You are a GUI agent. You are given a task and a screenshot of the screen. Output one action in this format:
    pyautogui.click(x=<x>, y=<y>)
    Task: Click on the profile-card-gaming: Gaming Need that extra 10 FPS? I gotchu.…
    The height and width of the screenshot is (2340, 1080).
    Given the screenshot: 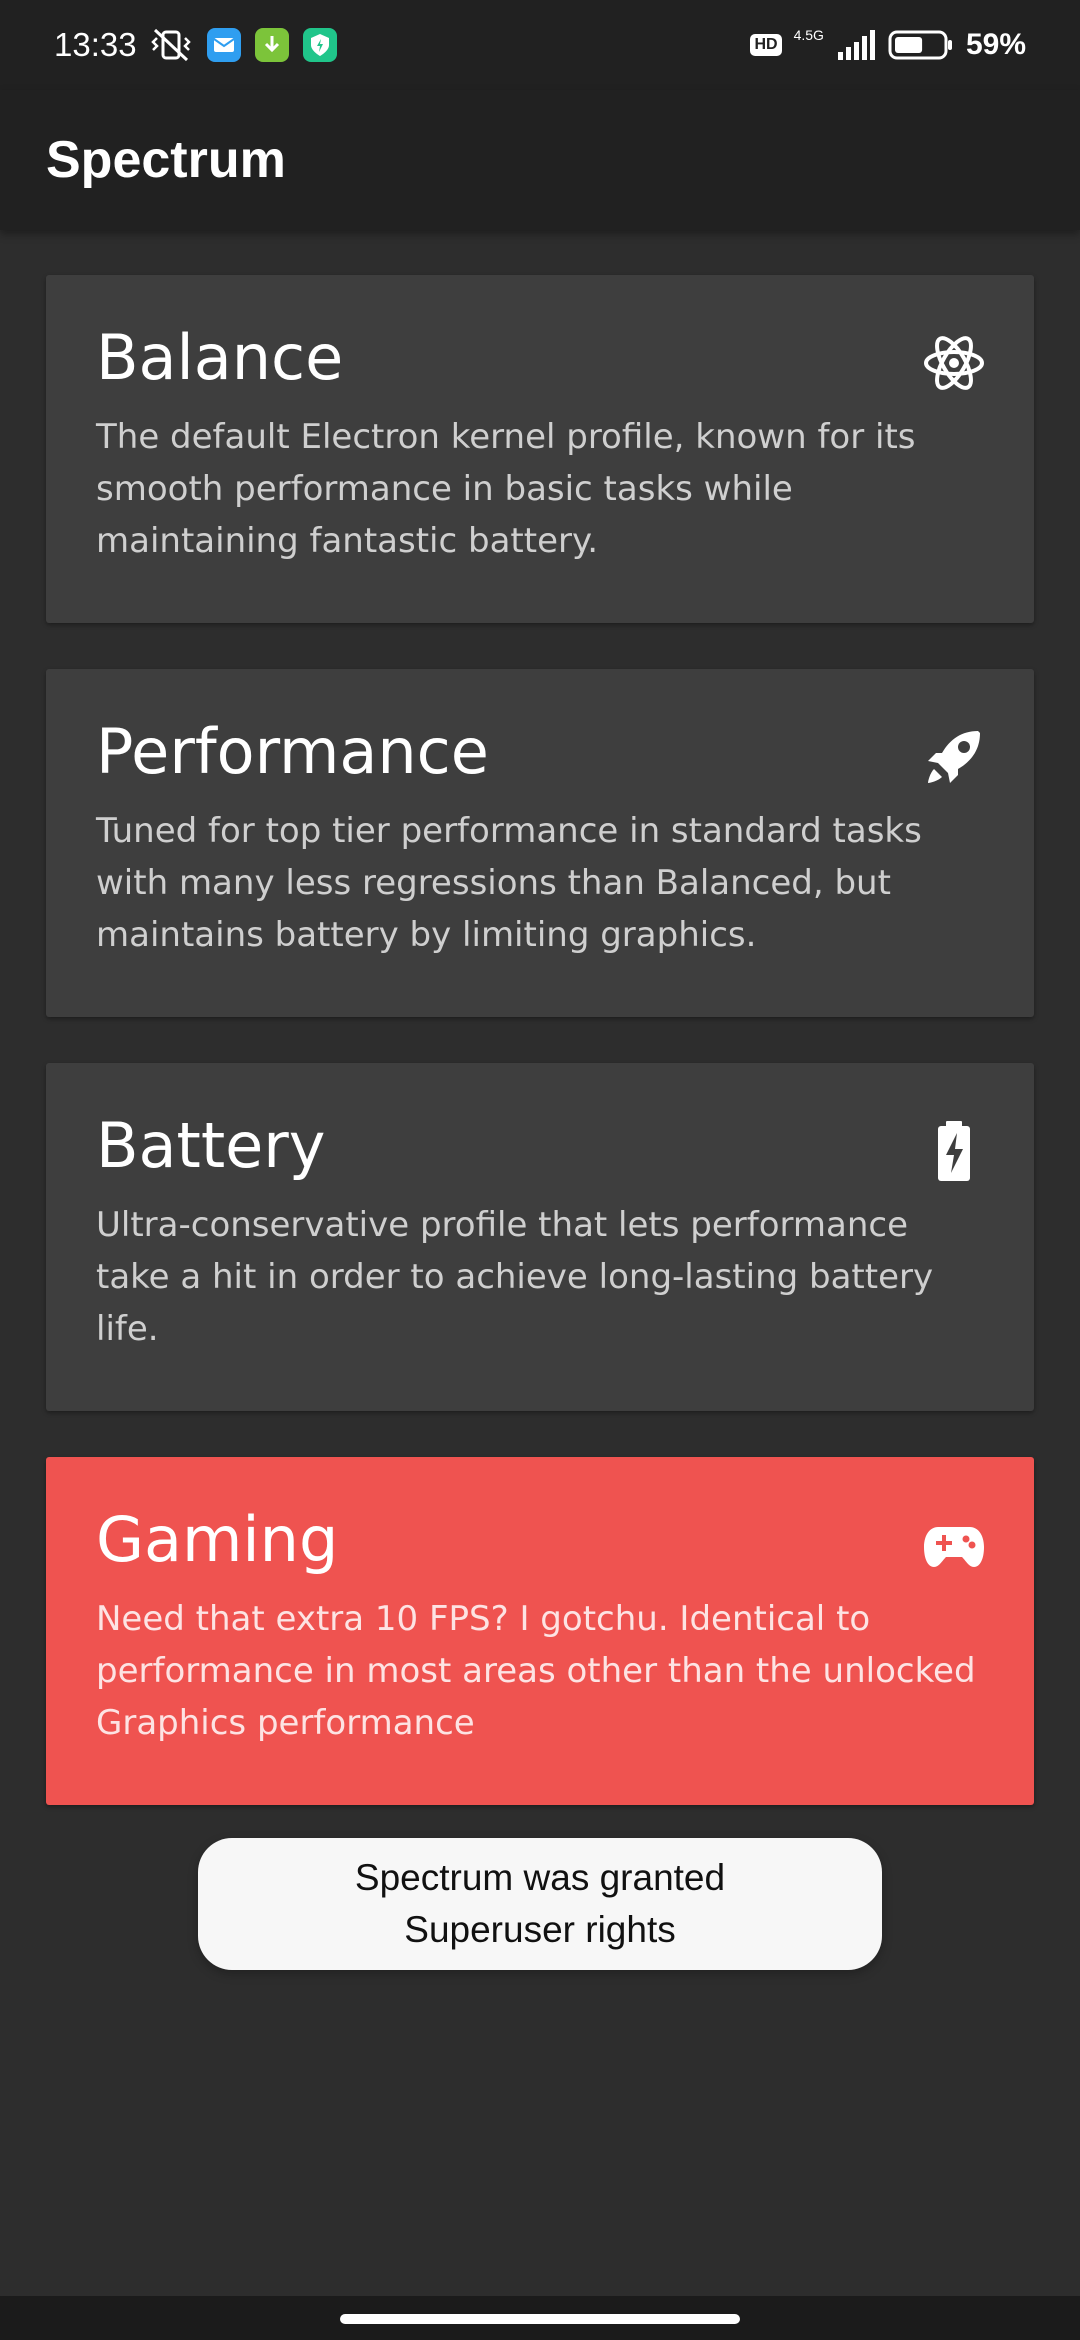 What is the action you would take?
    pyautogui.click(x=540, y=1631)
    